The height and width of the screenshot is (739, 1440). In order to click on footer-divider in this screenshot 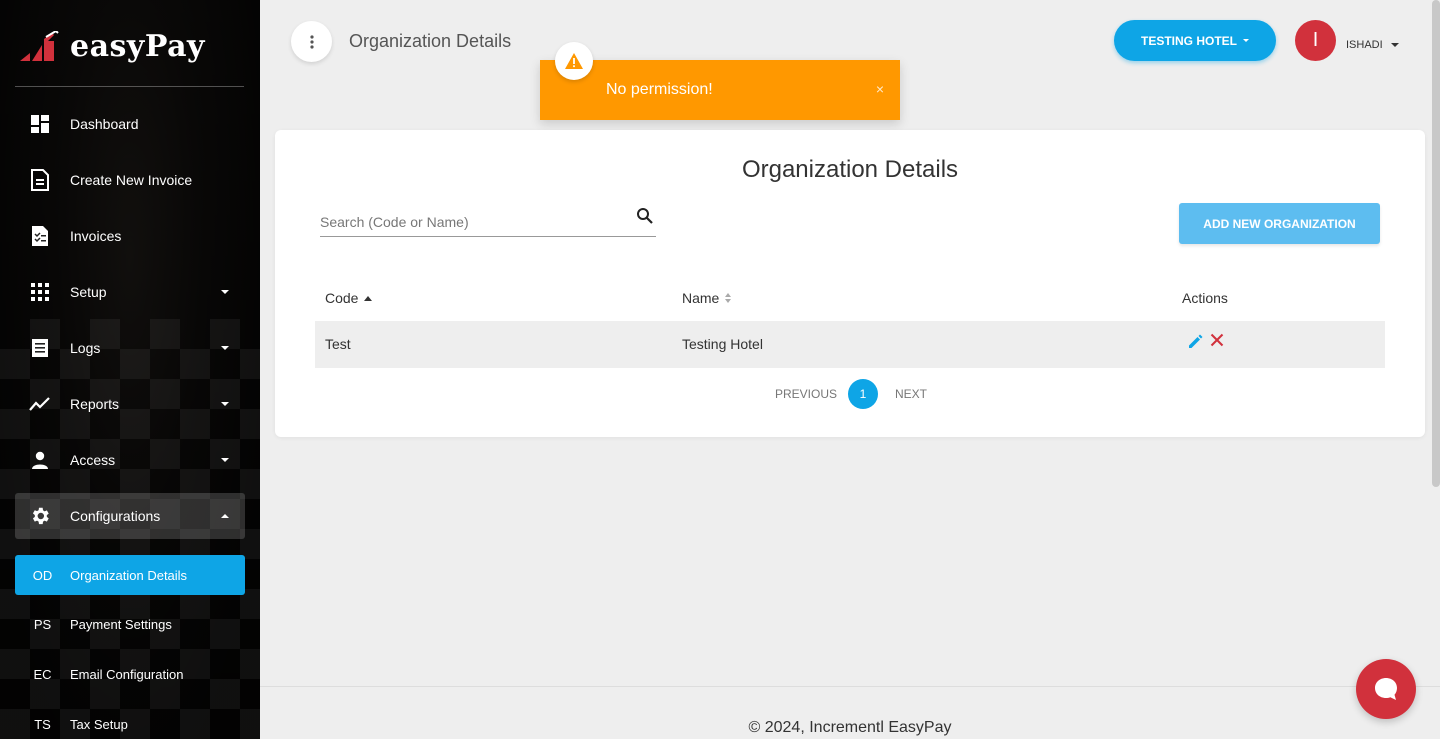, I will do `click(850, 686)`.